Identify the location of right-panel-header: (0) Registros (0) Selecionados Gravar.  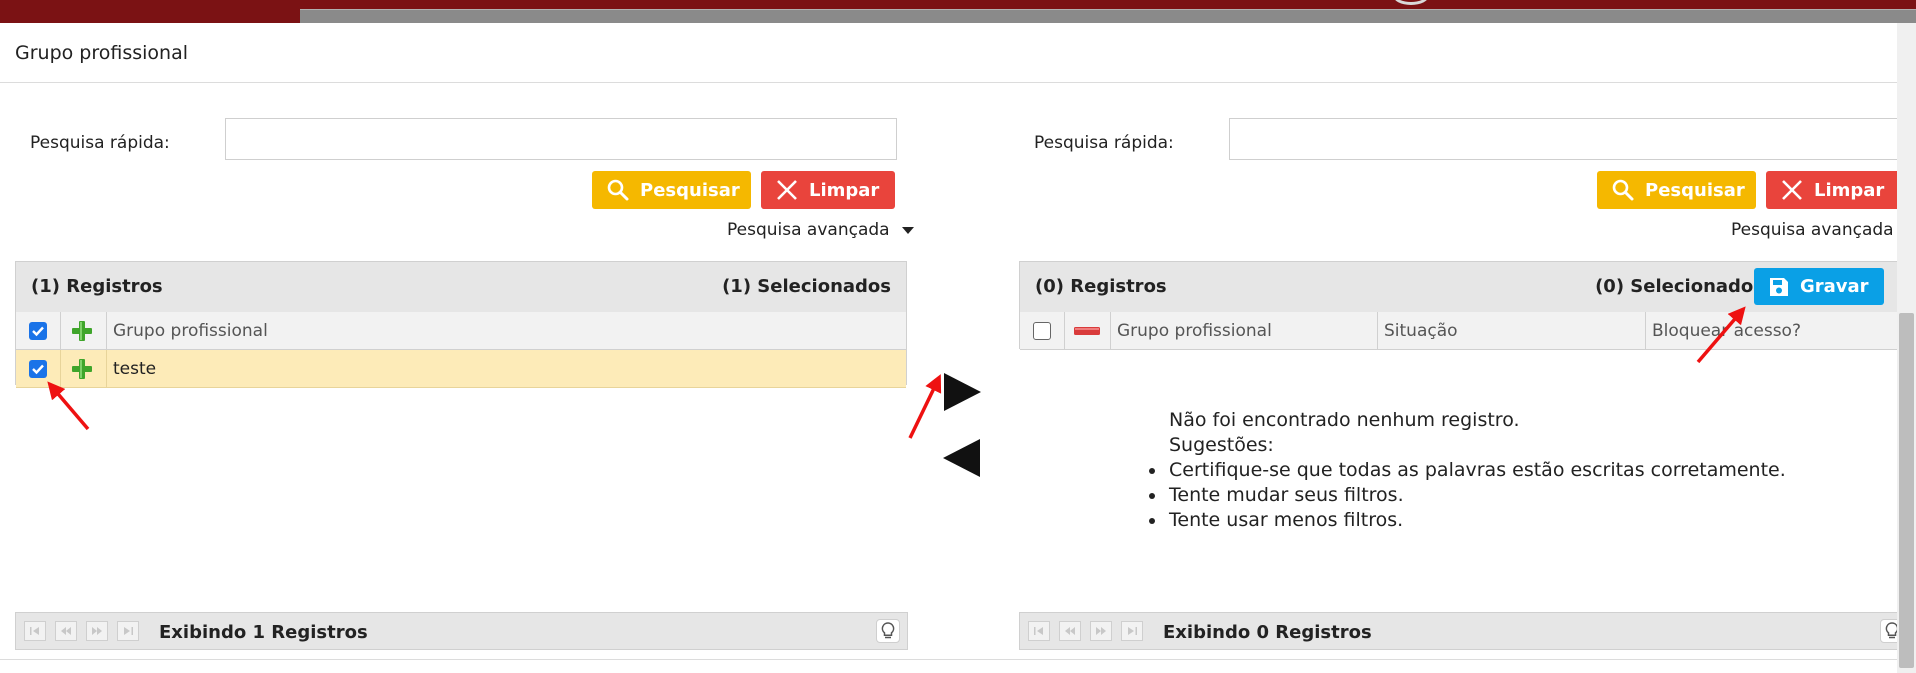
(1458, 287).